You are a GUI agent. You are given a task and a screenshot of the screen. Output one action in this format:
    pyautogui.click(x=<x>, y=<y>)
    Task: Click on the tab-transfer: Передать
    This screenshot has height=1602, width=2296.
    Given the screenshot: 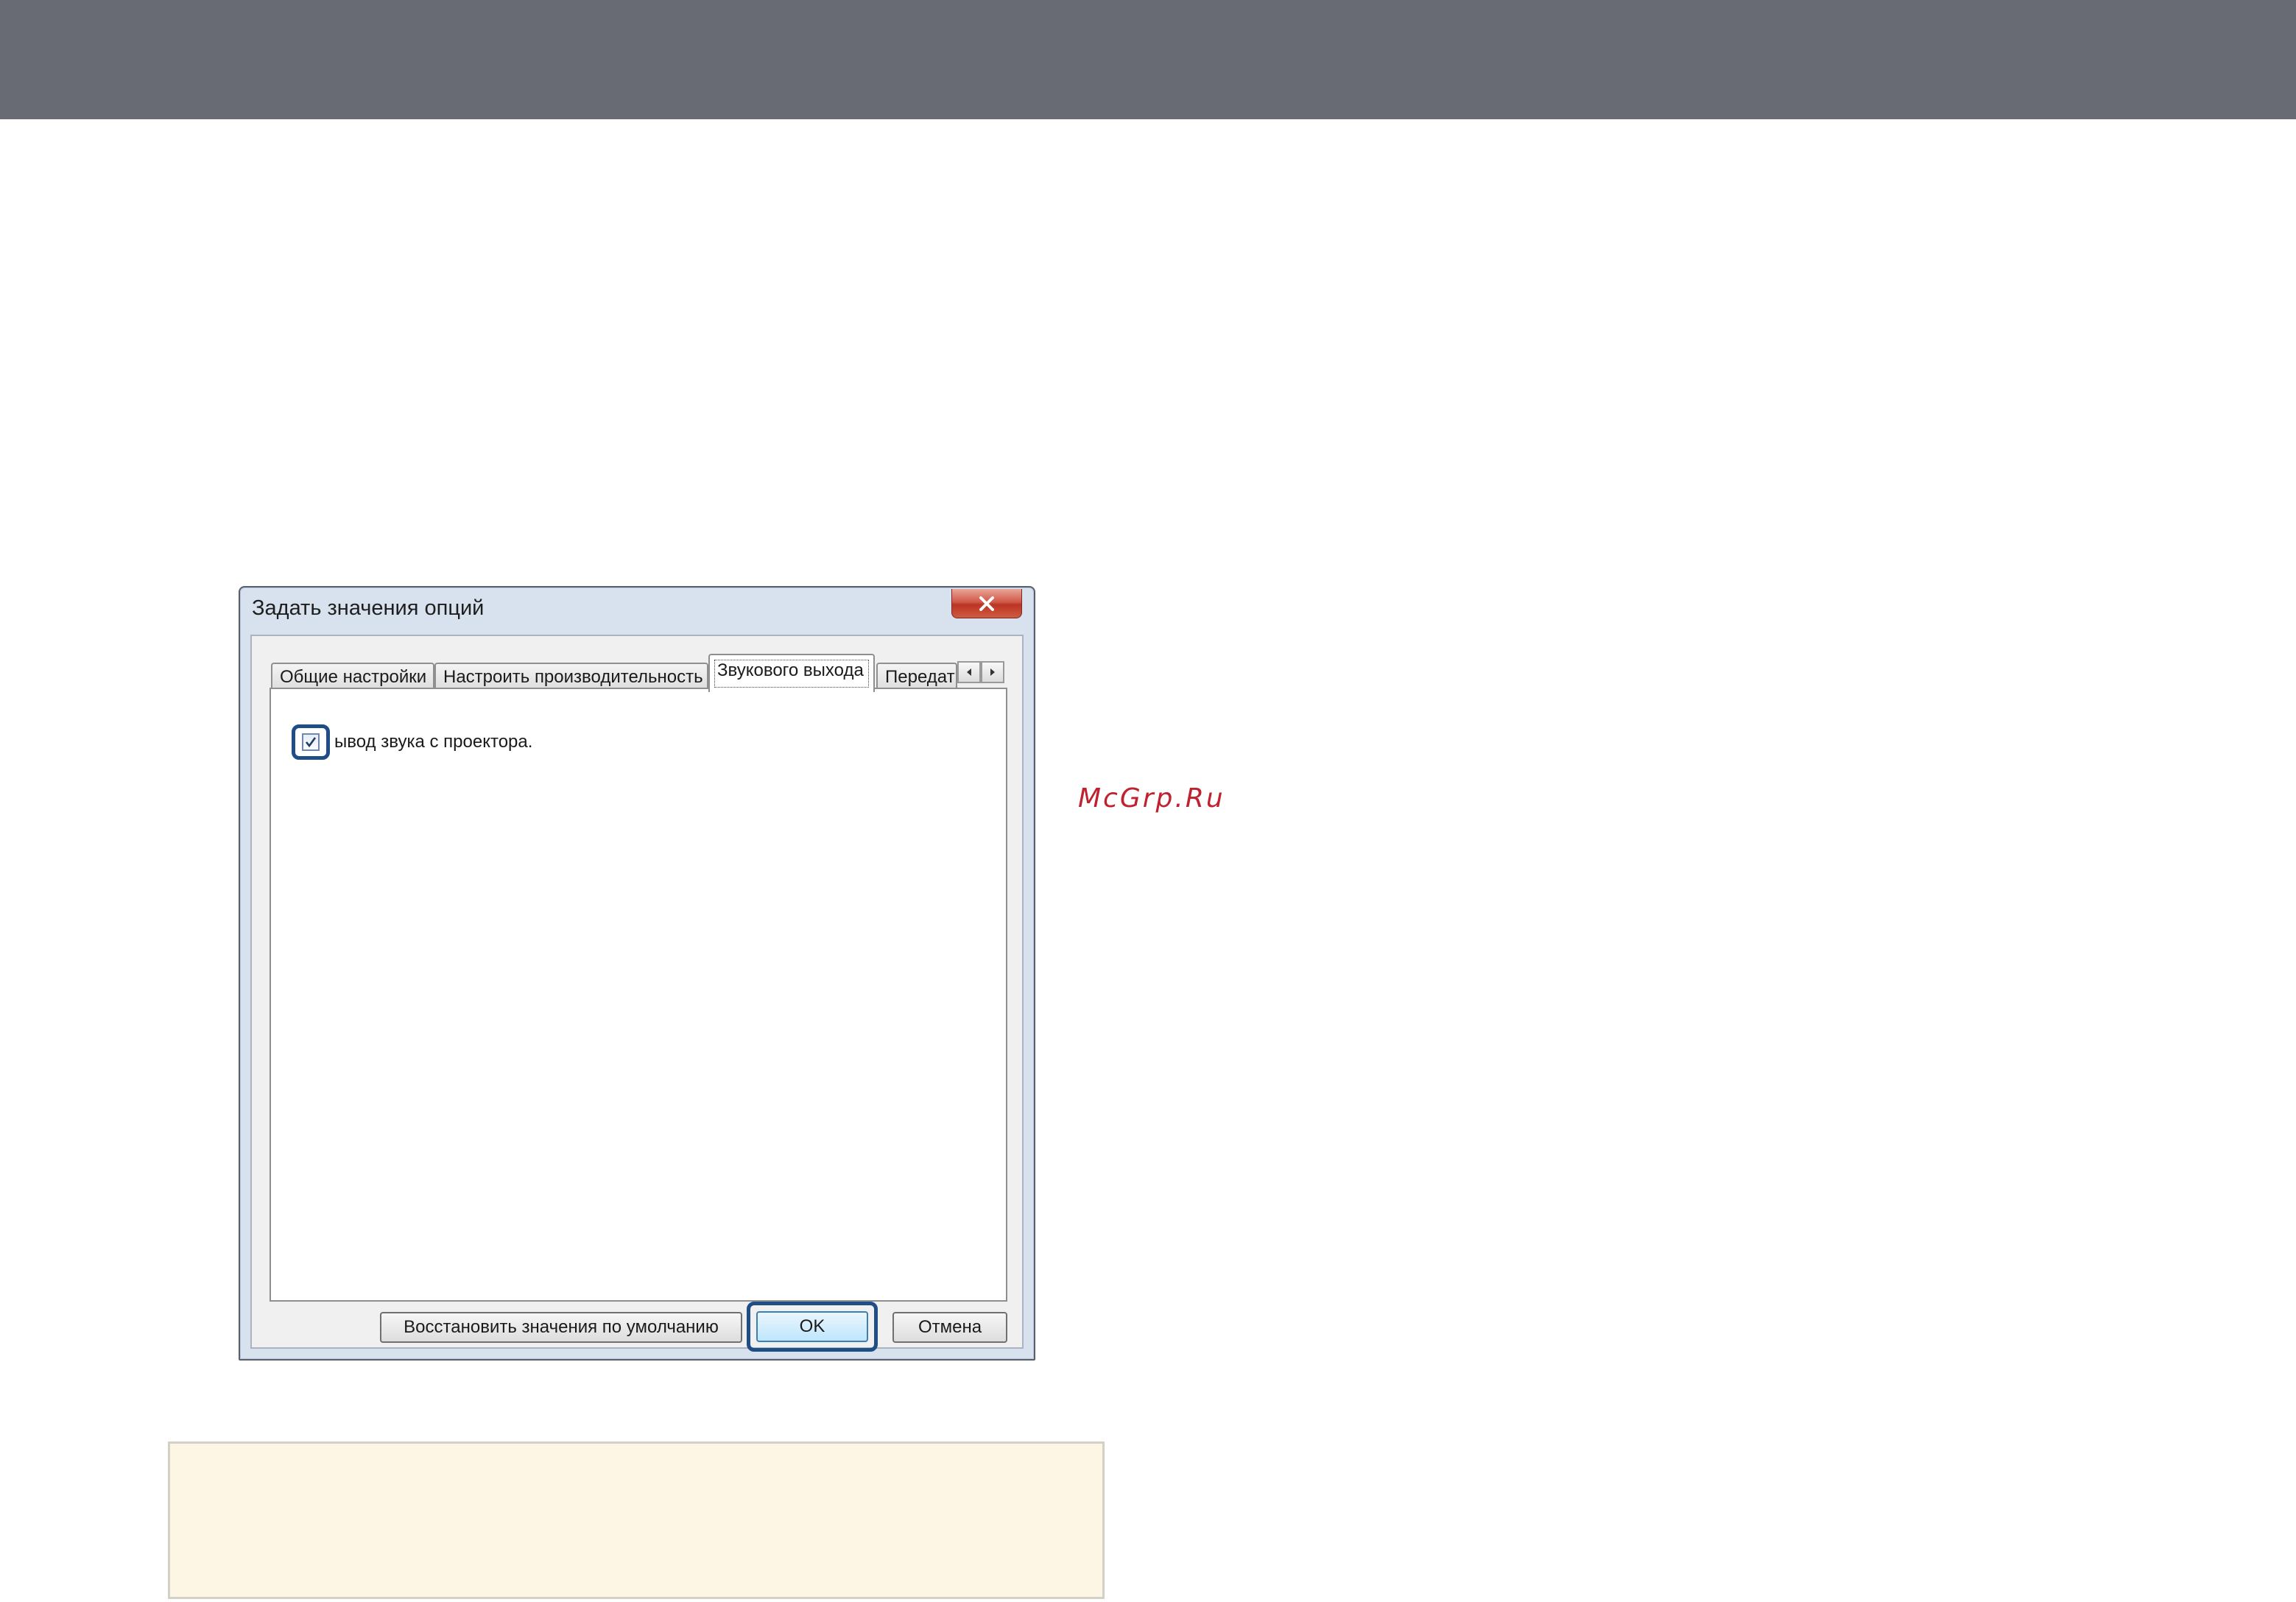 What is the action you would take?
    pyautogui.click(x=917, y=677)
    